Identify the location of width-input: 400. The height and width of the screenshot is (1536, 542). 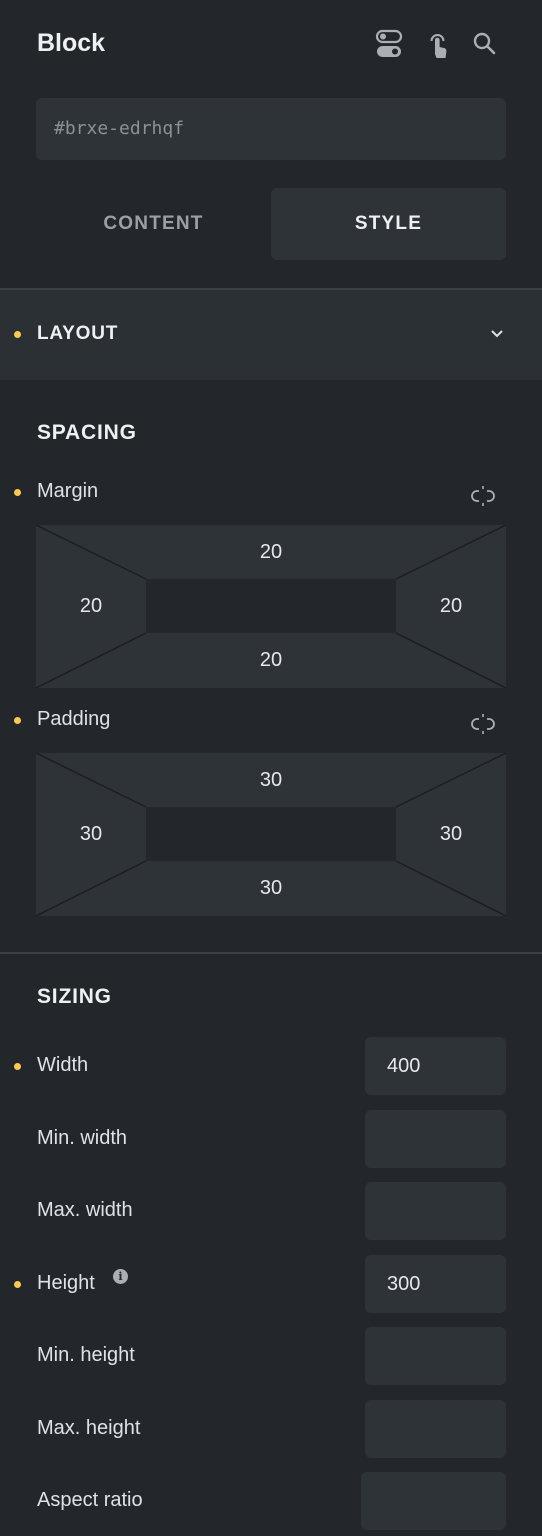
(435, 1066).